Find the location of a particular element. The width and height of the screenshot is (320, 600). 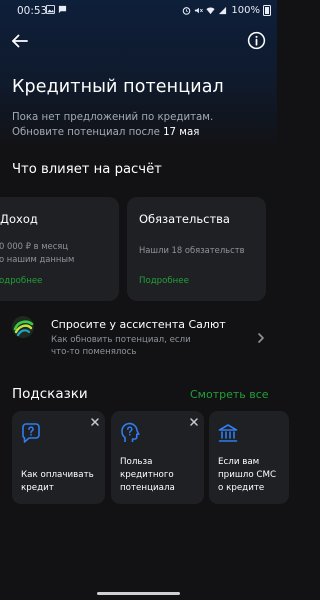

obligations-more-link: Подробнее is located at coordinates (164, 281).